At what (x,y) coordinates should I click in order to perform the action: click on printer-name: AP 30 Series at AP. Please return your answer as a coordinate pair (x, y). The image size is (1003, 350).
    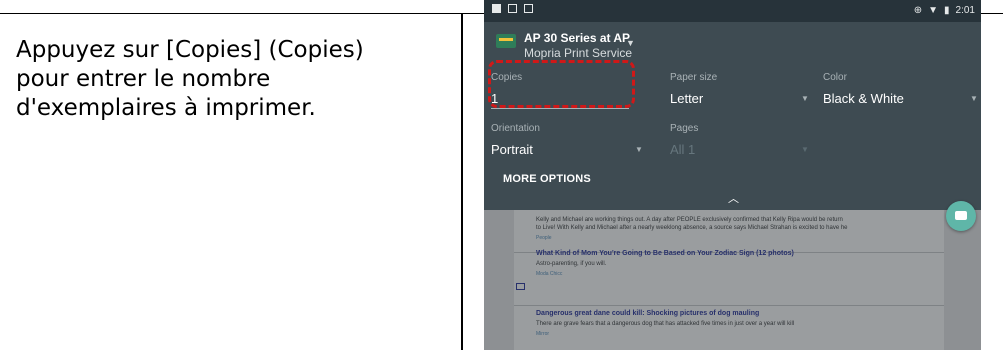
    Looking at the image, I should click on (577, 38).